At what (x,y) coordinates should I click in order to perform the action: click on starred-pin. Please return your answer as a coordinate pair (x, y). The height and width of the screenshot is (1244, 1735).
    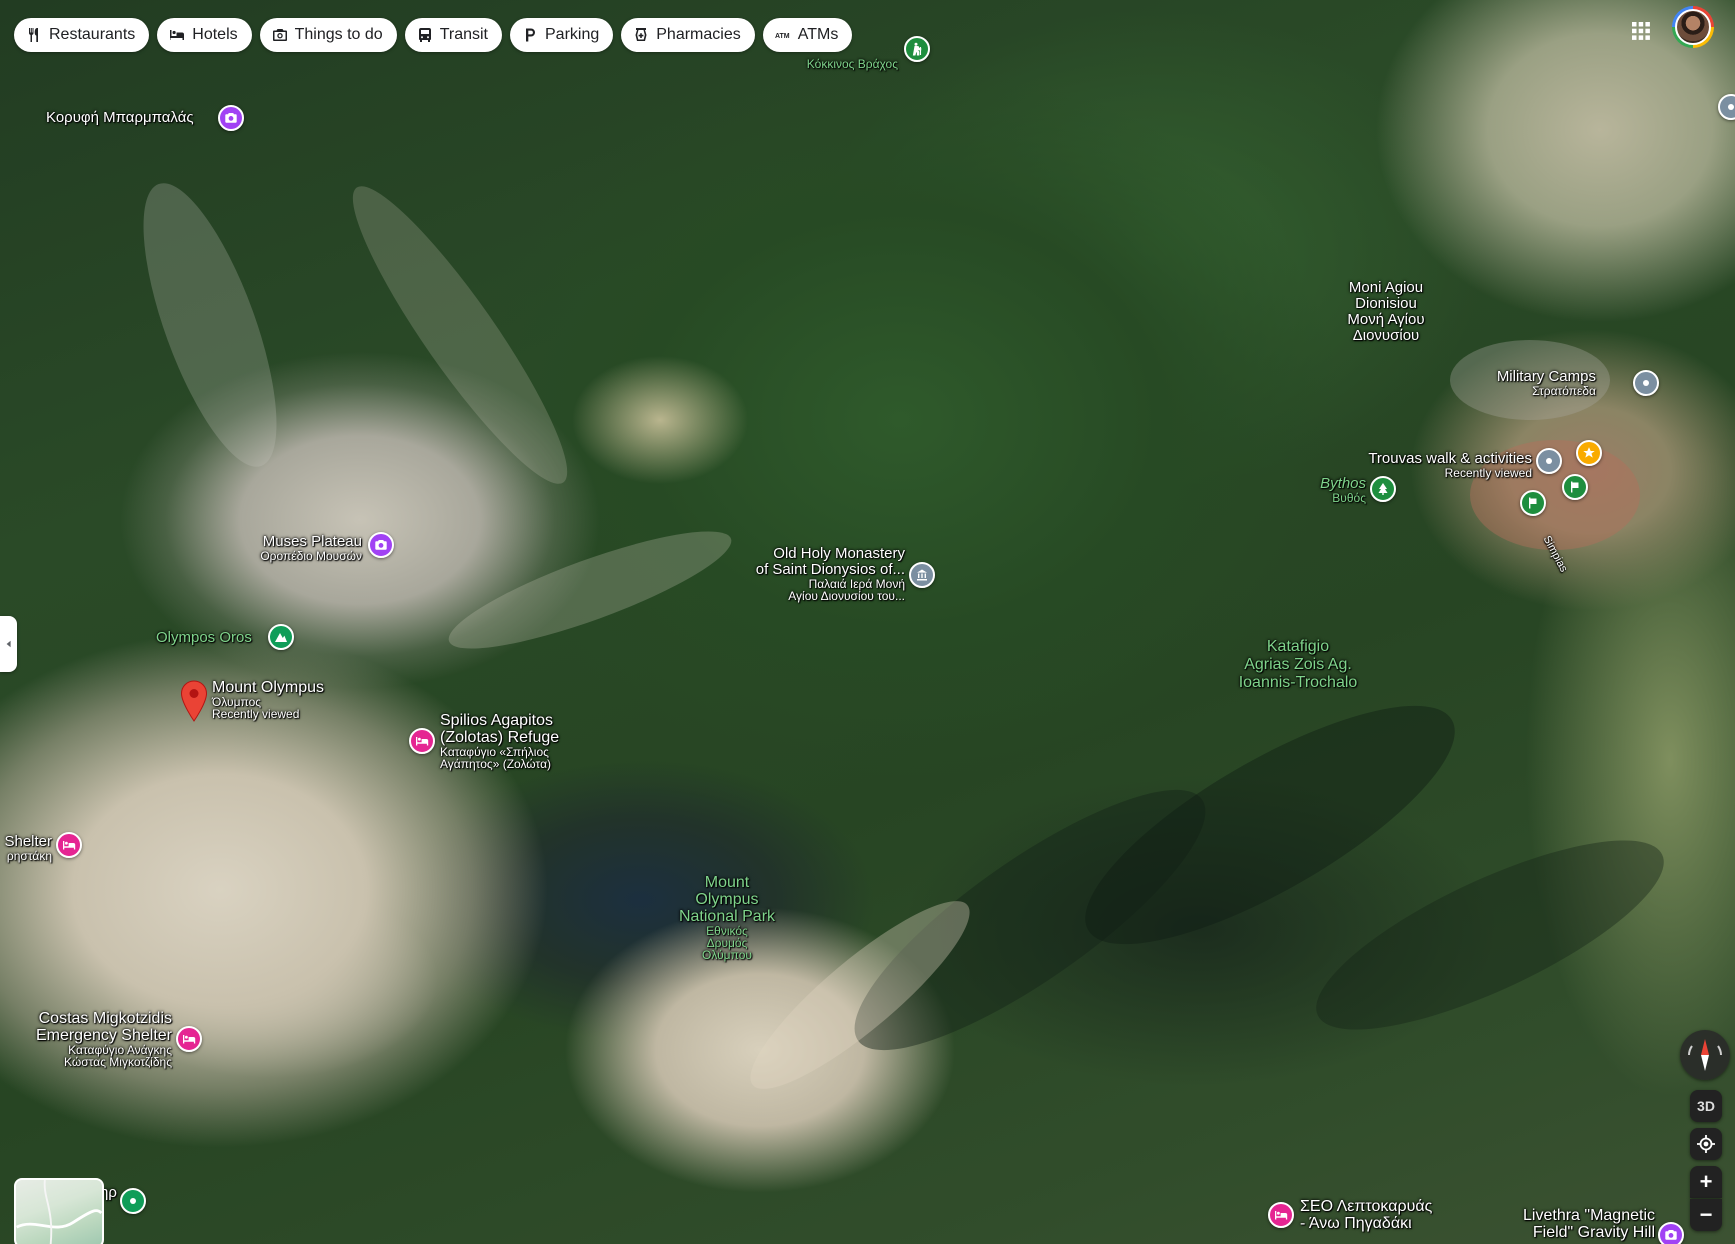
    Looking at the image, I should click on (1589, 453).